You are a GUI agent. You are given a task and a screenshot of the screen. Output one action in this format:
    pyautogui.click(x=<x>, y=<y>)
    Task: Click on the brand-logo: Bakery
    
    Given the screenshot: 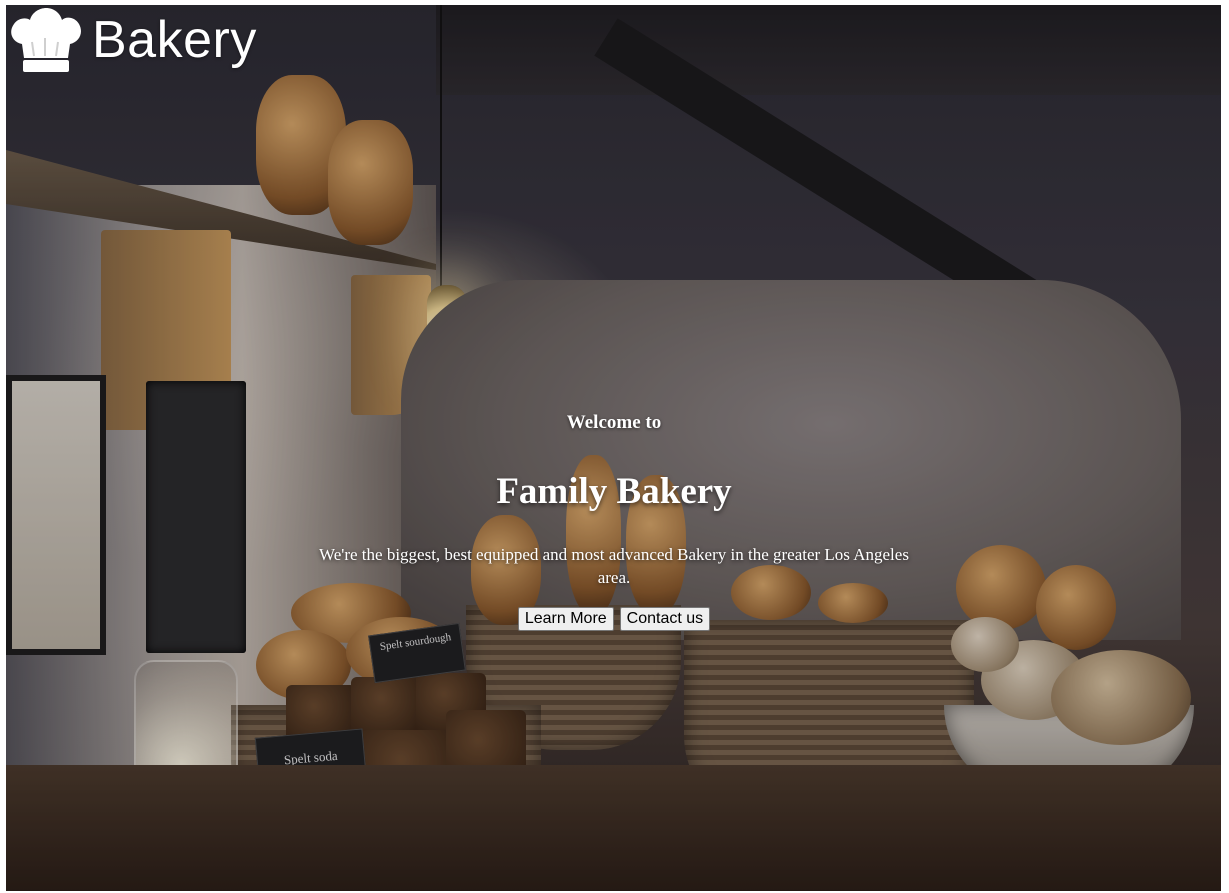 What is the action you would take?
    pyautogui.click(x=132, y=40)
    